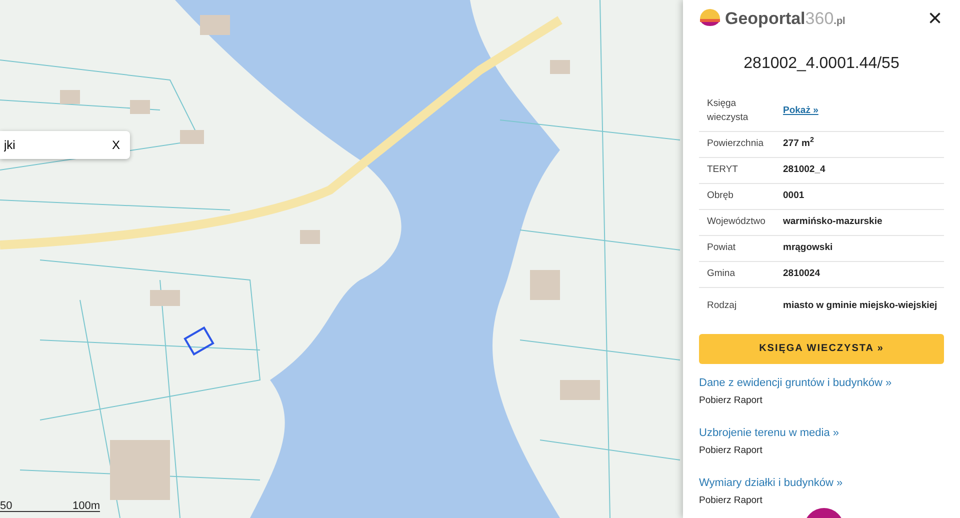 The image size is (960, 518). Describe the element at coordinates (821, 349) in the screenshot. I see `land-register-button: KSIĘGA WIECZYSTA »` at that location.